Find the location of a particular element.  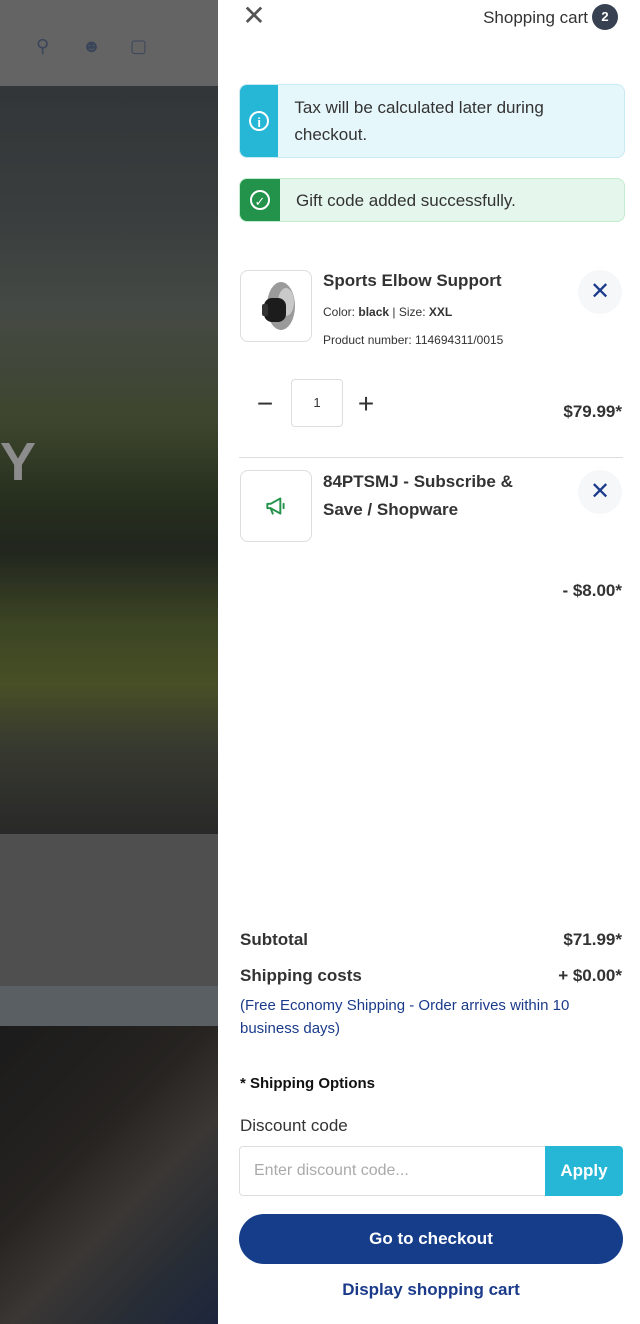

discount-code-label: Discount code is located at coordinates (294, 1125).